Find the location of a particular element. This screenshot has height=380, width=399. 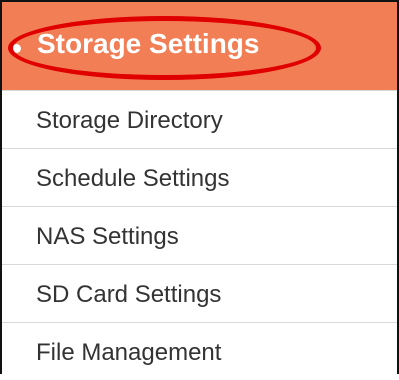

menu-item-label: Schedule Settings is located at coordinates (133, 178).